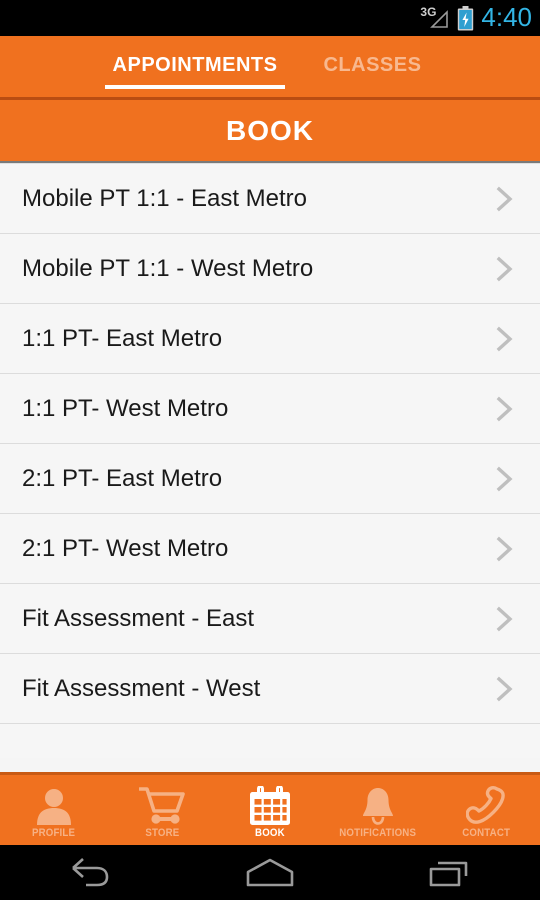 The width and height of the screenshot is (540, 900). I want to click on clock-label: 4:40, so click(506, 17).